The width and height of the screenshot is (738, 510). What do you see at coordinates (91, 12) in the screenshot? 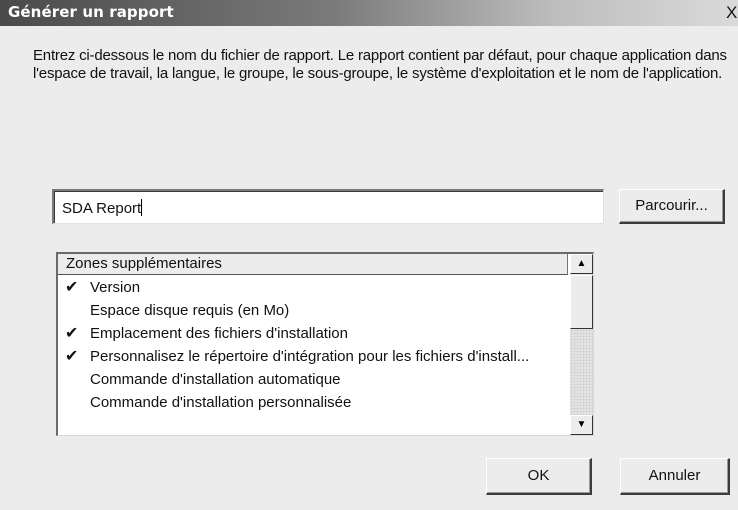
I see `dialog-title: Générer un rapport` at bounding box center [91, 12].